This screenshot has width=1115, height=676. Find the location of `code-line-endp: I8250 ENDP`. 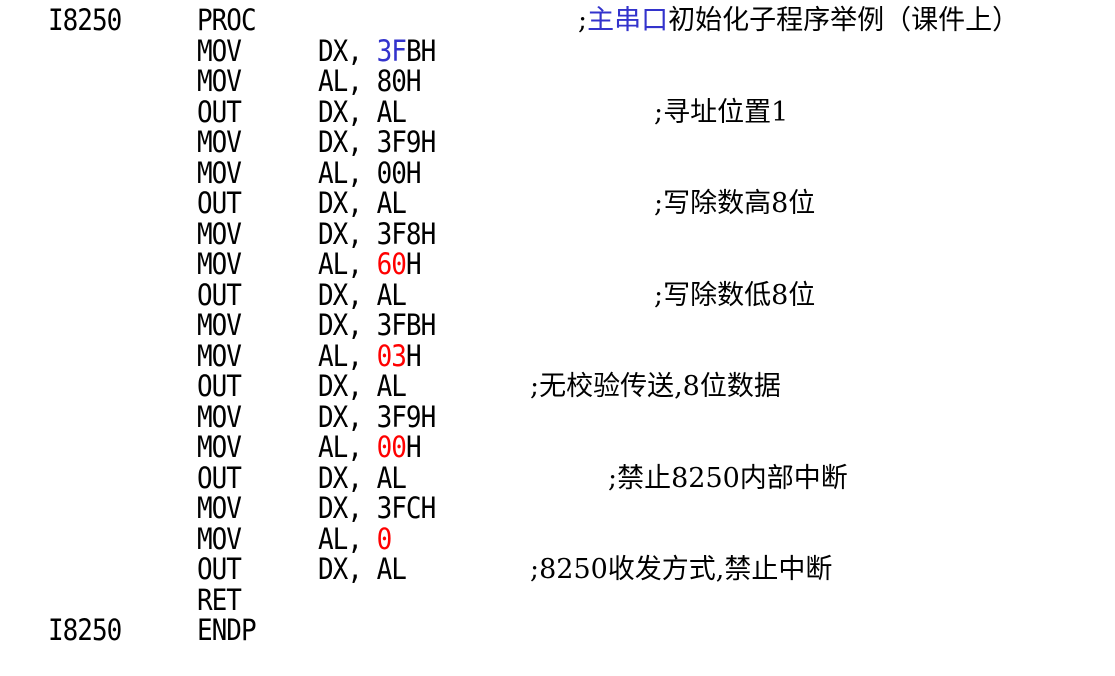

code-line-endp: I8250 ENDP is located at coordinates (557, 631).